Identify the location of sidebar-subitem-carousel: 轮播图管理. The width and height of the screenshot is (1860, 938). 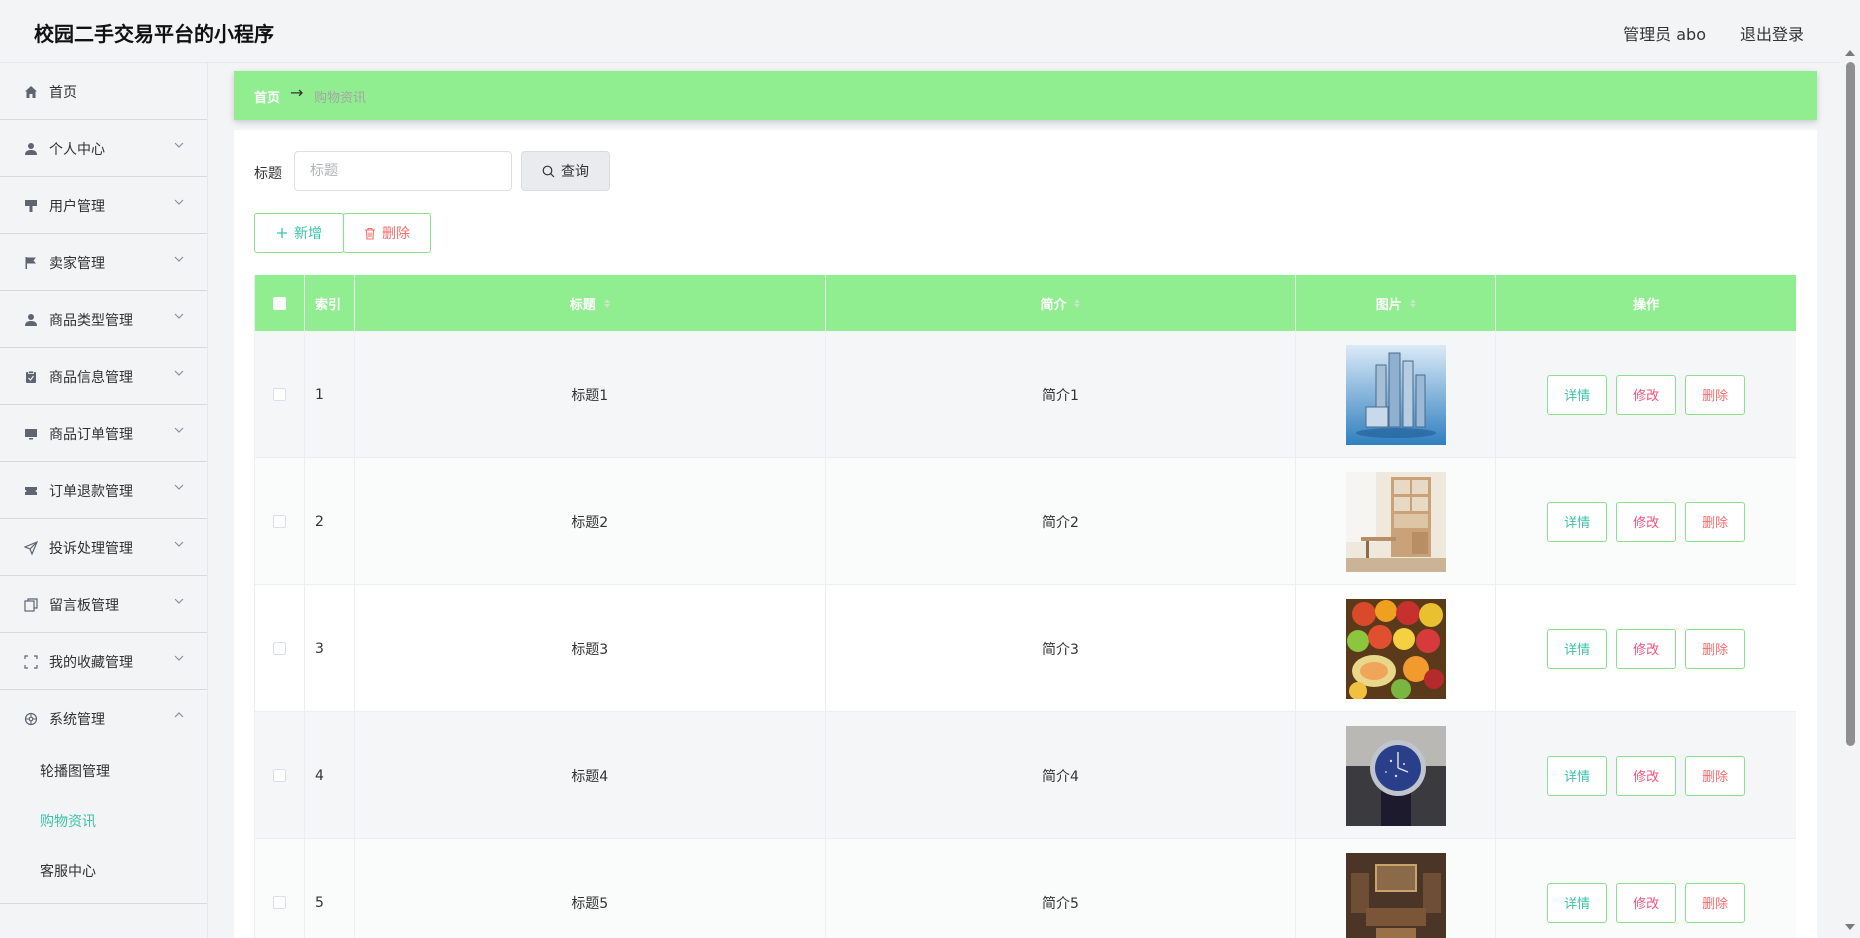
(103, 772).